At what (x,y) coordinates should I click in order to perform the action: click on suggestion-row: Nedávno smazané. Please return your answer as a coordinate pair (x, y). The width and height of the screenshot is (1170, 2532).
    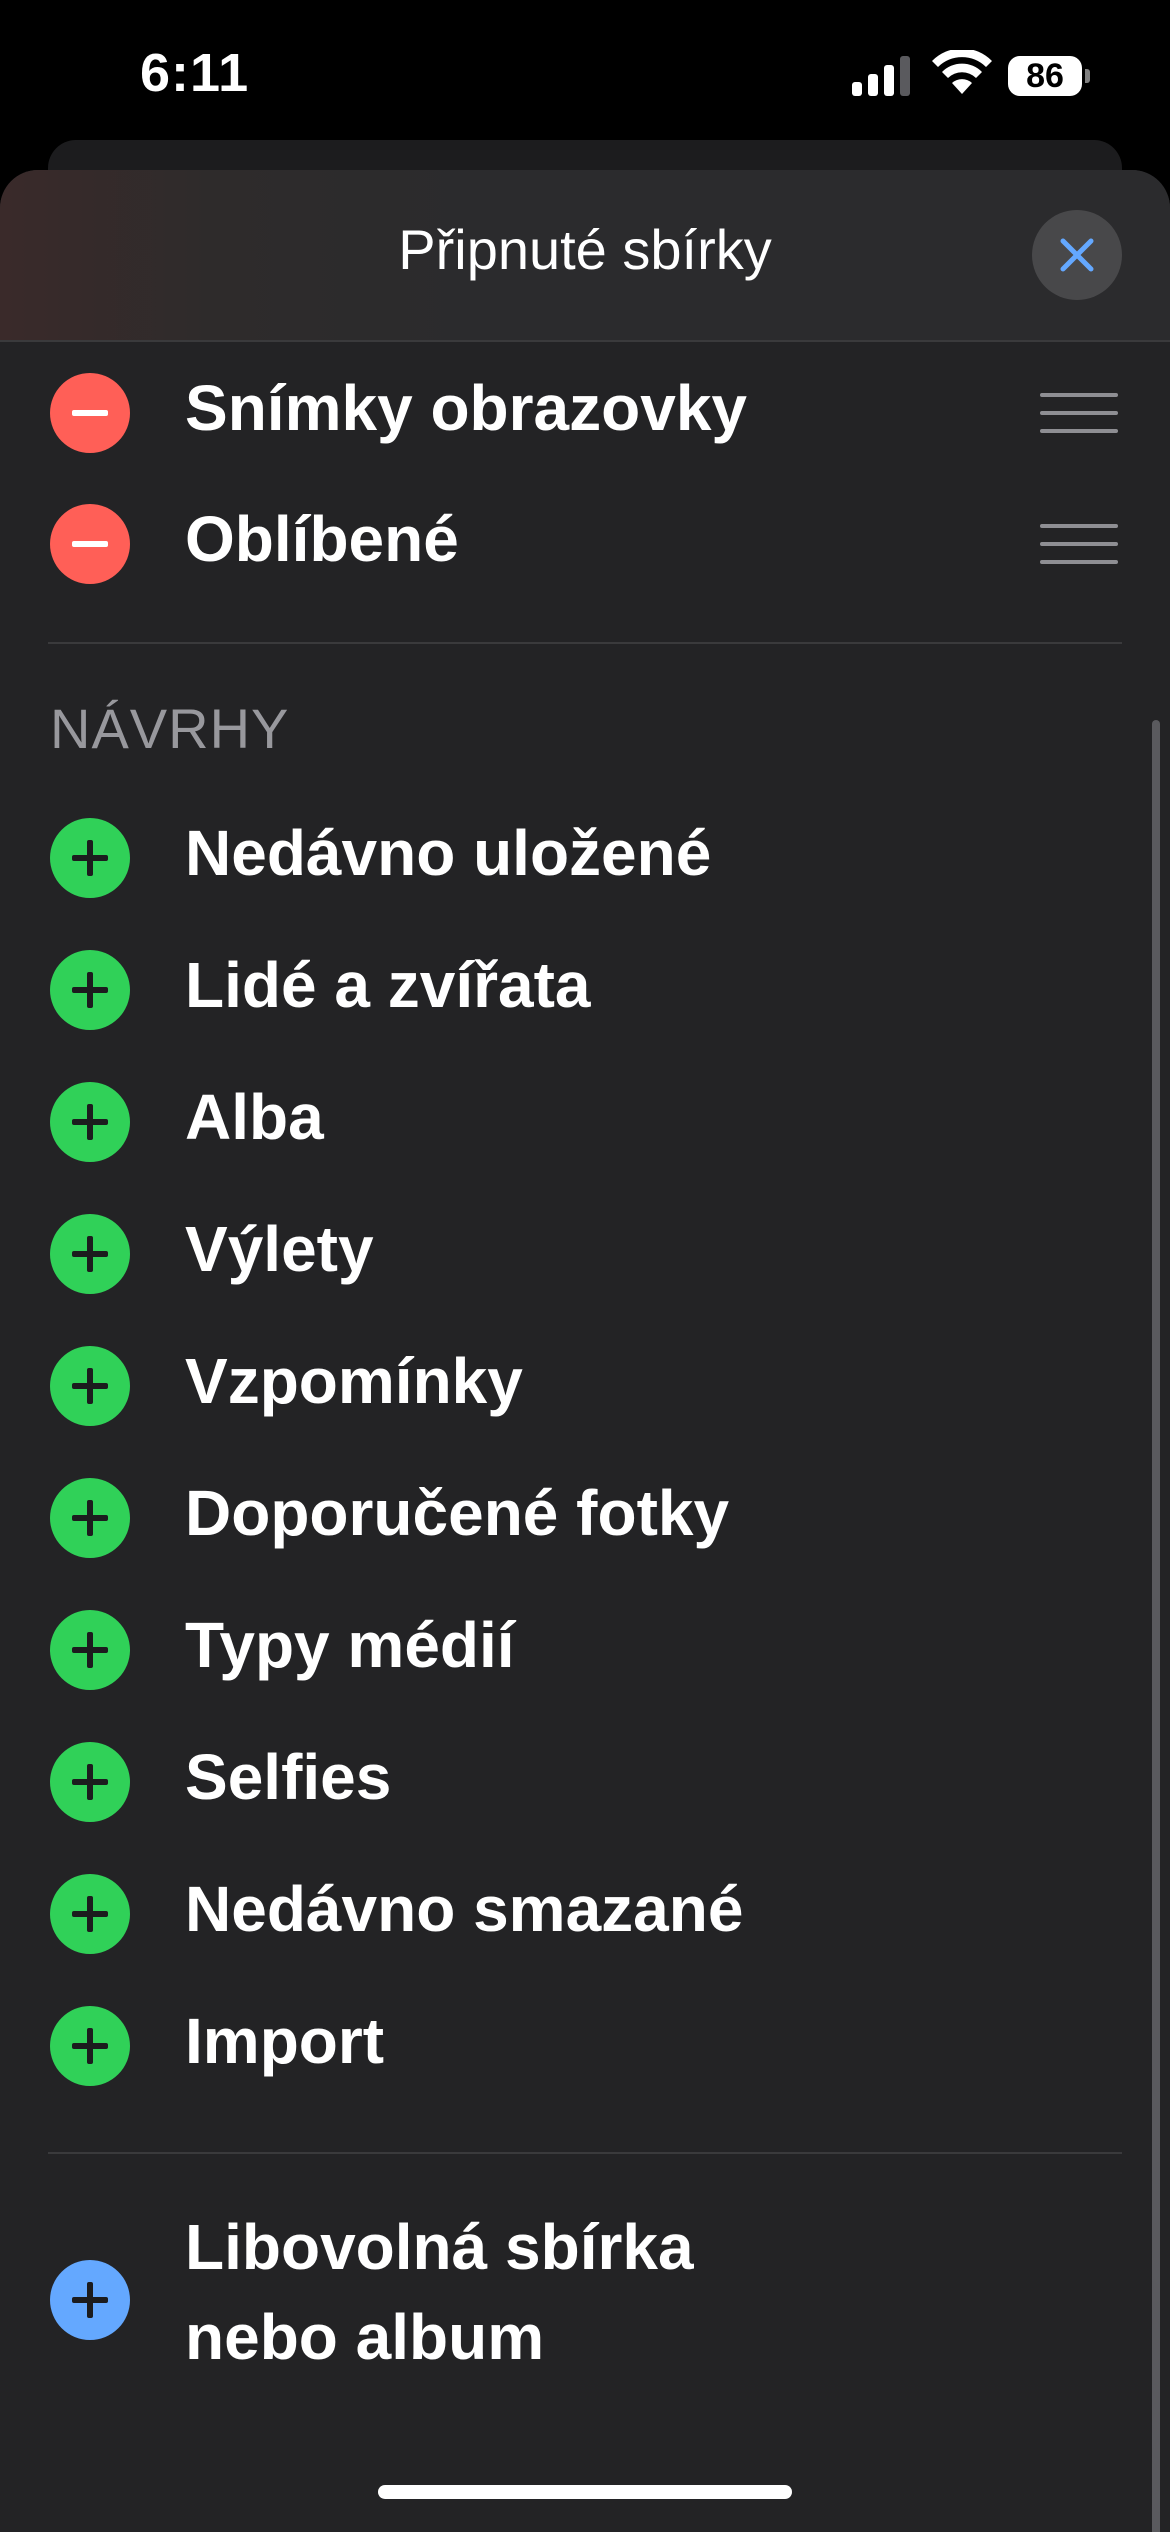
    Looking at the image, I should click on (585, 1914).